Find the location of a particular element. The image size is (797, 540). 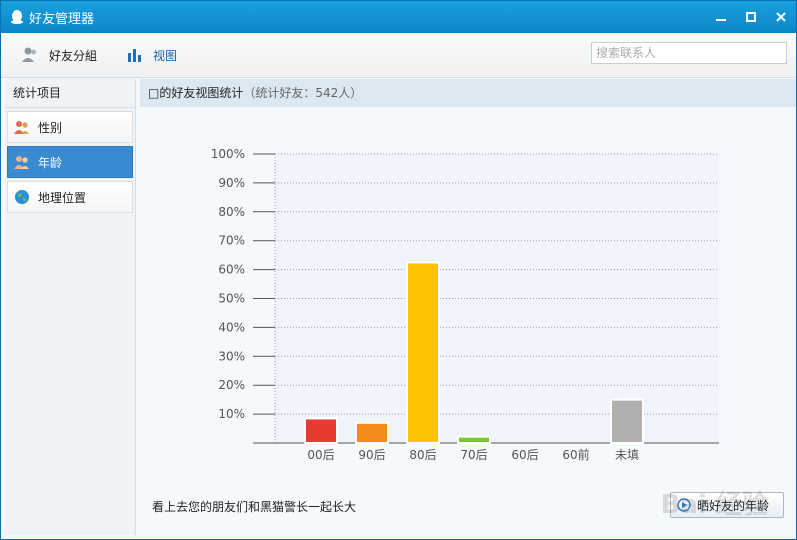

summary-text: 看上去您的朋友们和黑猫警长一起长大 is located at coordinates (254, 507).